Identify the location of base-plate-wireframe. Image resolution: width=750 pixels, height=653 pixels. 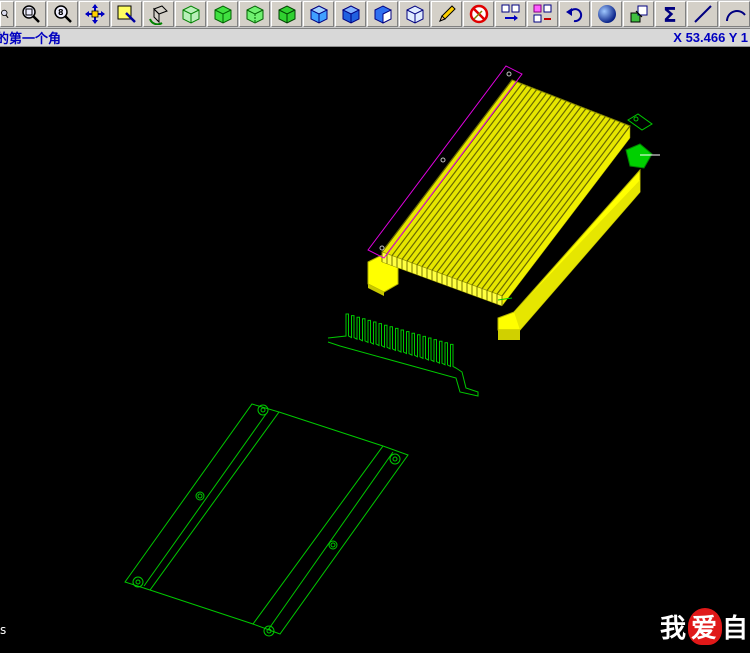
(266, 520).